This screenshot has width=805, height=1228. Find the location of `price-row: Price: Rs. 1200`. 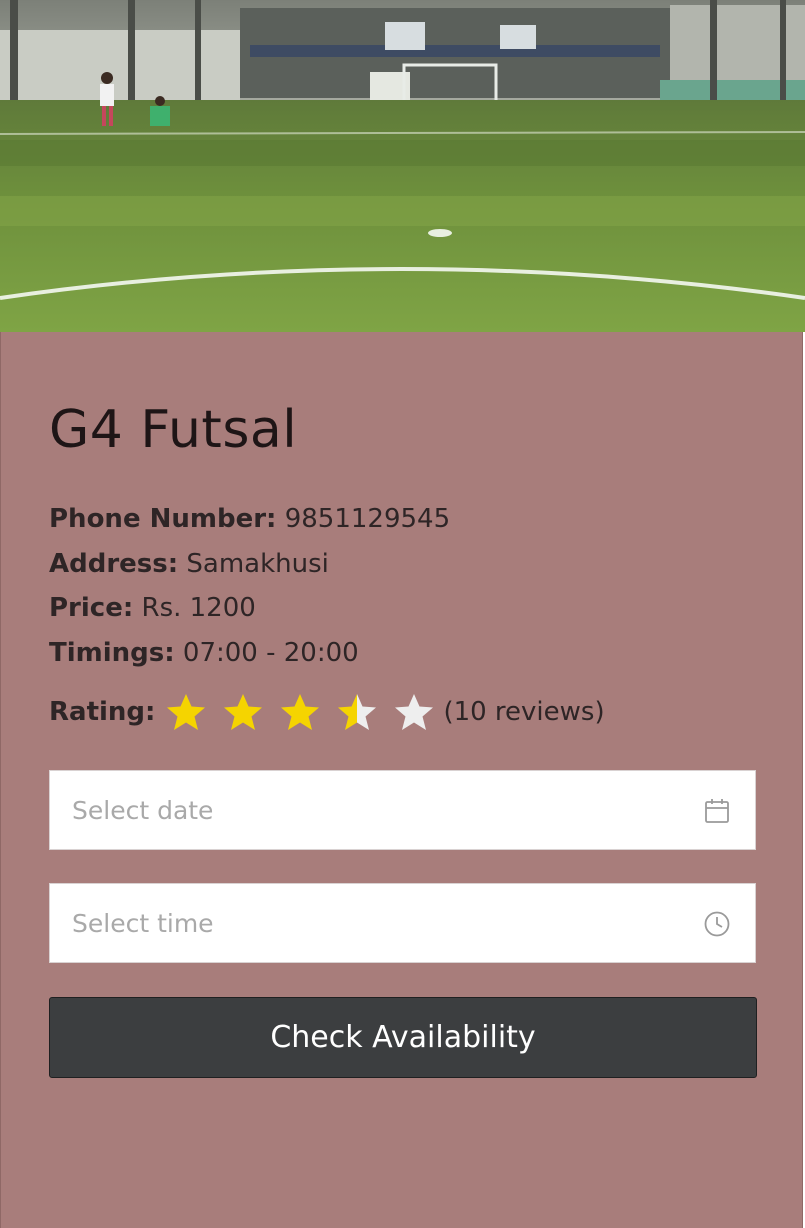

price-row: Price: Rs. 1200 is located at coordinates (399, 608).